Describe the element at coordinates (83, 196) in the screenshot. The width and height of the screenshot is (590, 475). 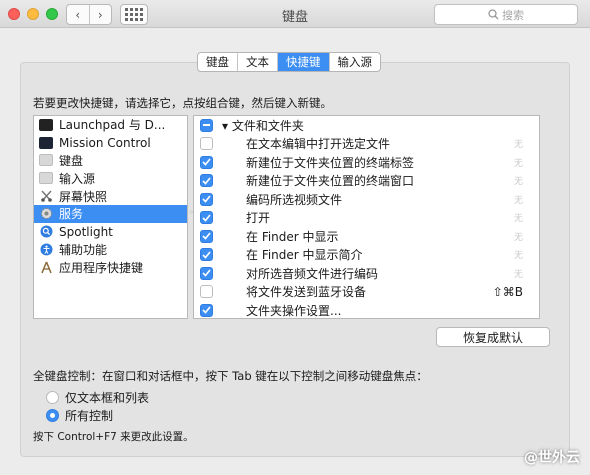
I see `category-label: 屏幕快照` at that location.